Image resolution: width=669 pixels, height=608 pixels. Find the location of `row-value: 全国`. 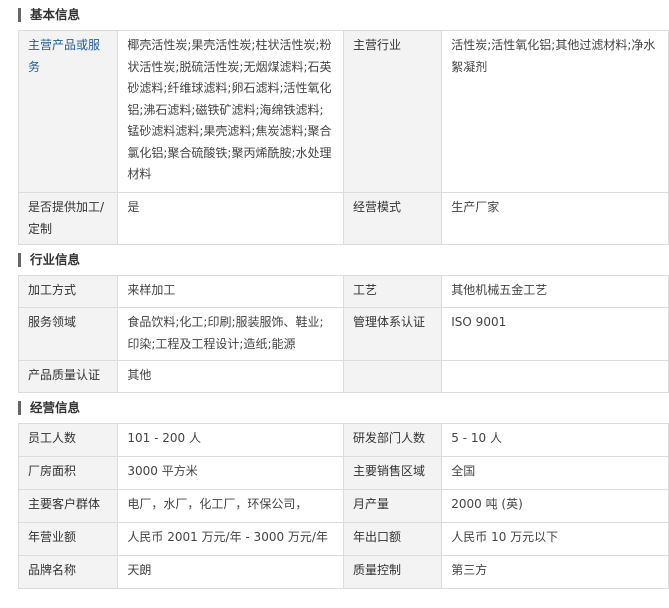

row-value: 全国 is located at coordinates (555, 473).